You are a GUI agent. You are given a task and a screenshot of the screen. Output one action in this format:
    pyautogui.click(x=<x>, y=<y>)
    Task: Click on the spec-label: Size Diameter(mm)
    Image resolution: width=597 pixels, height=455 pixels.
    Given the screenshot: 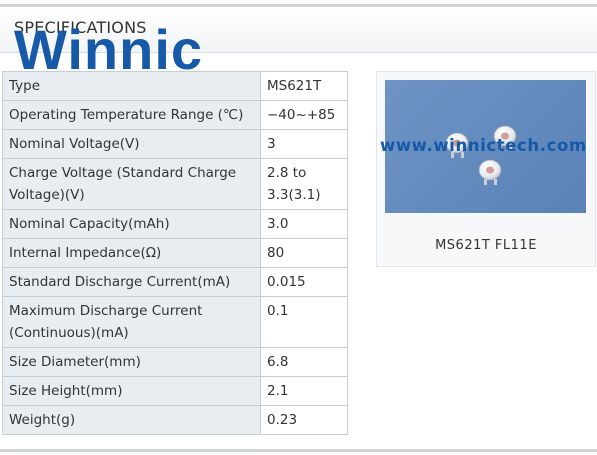 What is the action you would take?
    pyautogui.click(x=131, y=362)
    